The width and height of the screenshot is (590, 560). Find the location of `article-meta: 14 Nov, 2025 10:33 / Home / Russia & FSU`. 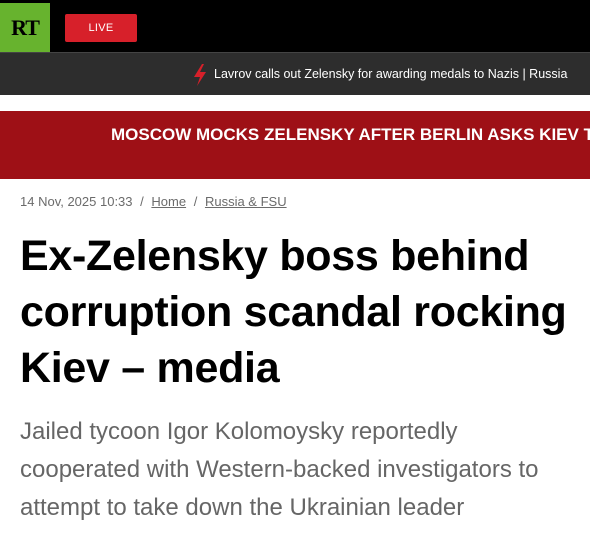

article-meta: 14 Nov, 2025 10:33 / Home / Russia & FSU is located at coordinates (153, 201).